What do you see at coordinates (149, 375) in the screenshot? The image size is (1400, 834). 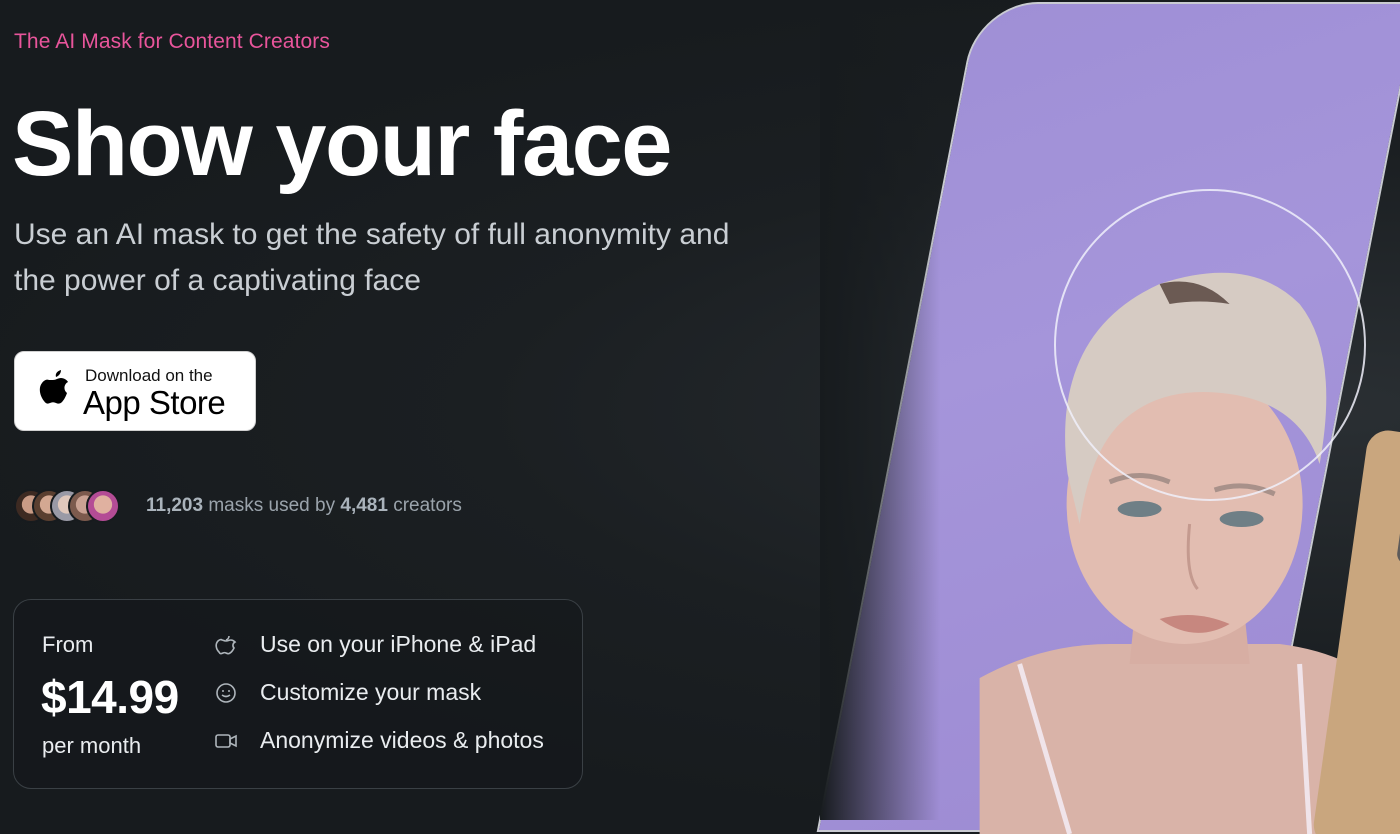 I see `app-store-small-label: Download on the` at bounding box center [149, 375].